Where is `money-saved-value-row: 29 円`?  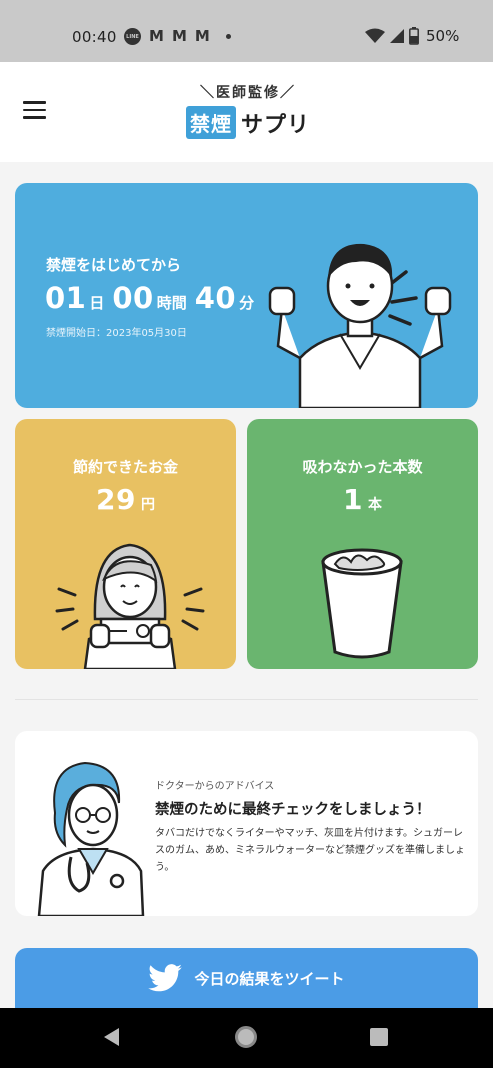 money-saved-value-row: 29 円 is located at coordinates (125, 499).